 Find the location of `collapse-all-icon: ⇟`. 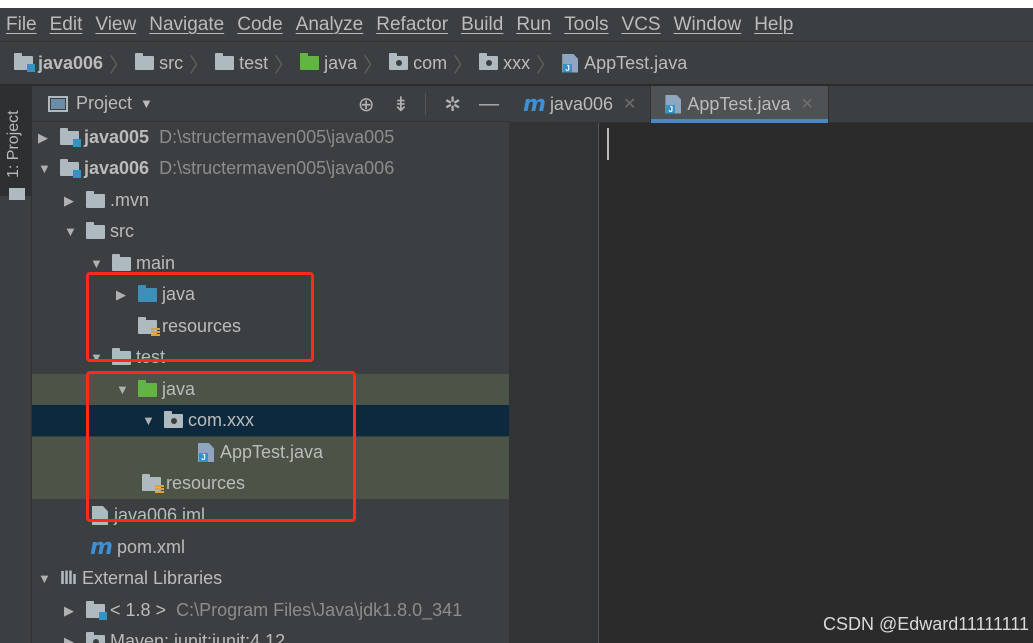

collapse-all-icon: ⇟ is located at coordinates (400, 104).